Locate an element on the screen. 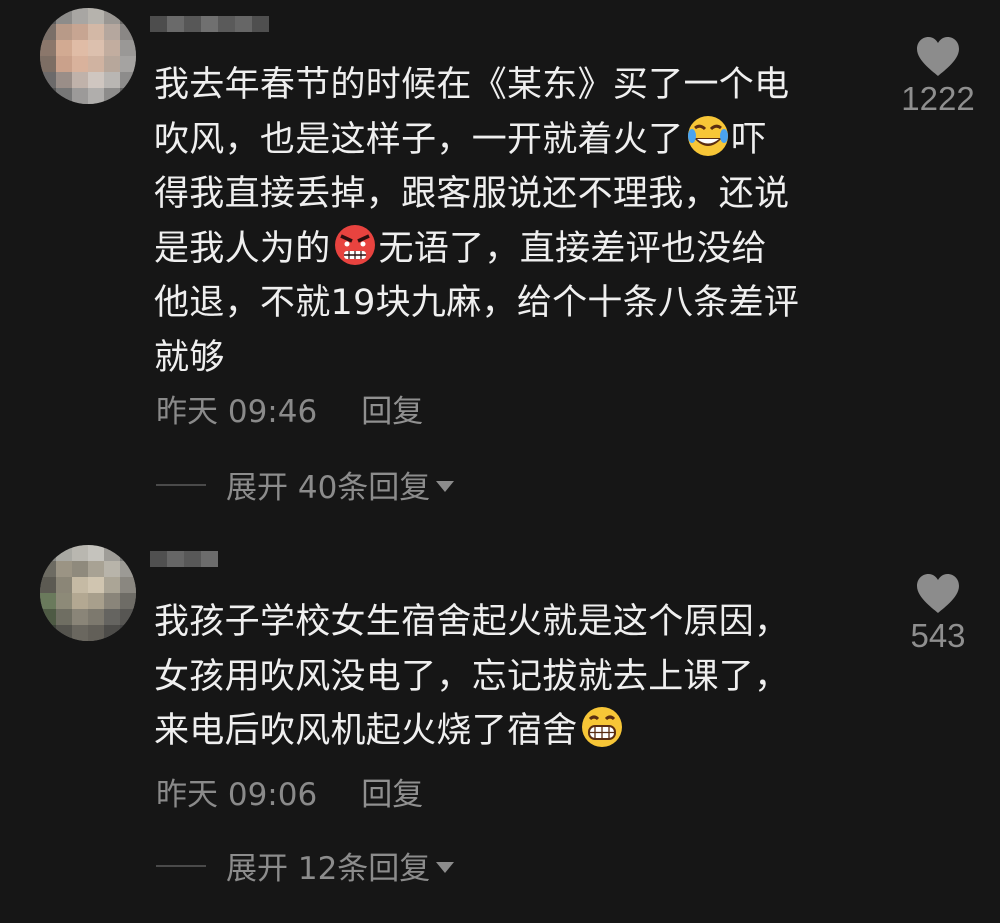 This screenshot has width=1000, height=923. comment-meta: 昨天 09:06 回复 is located at coordinates (289, 791).